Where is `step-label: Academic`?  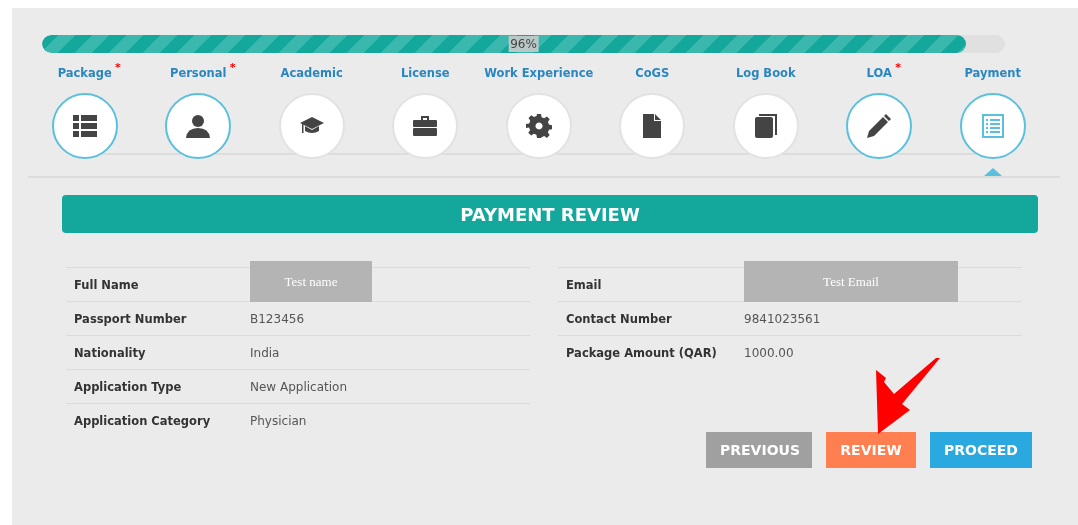
step-label: Academic is located at coordinates (311, 73).